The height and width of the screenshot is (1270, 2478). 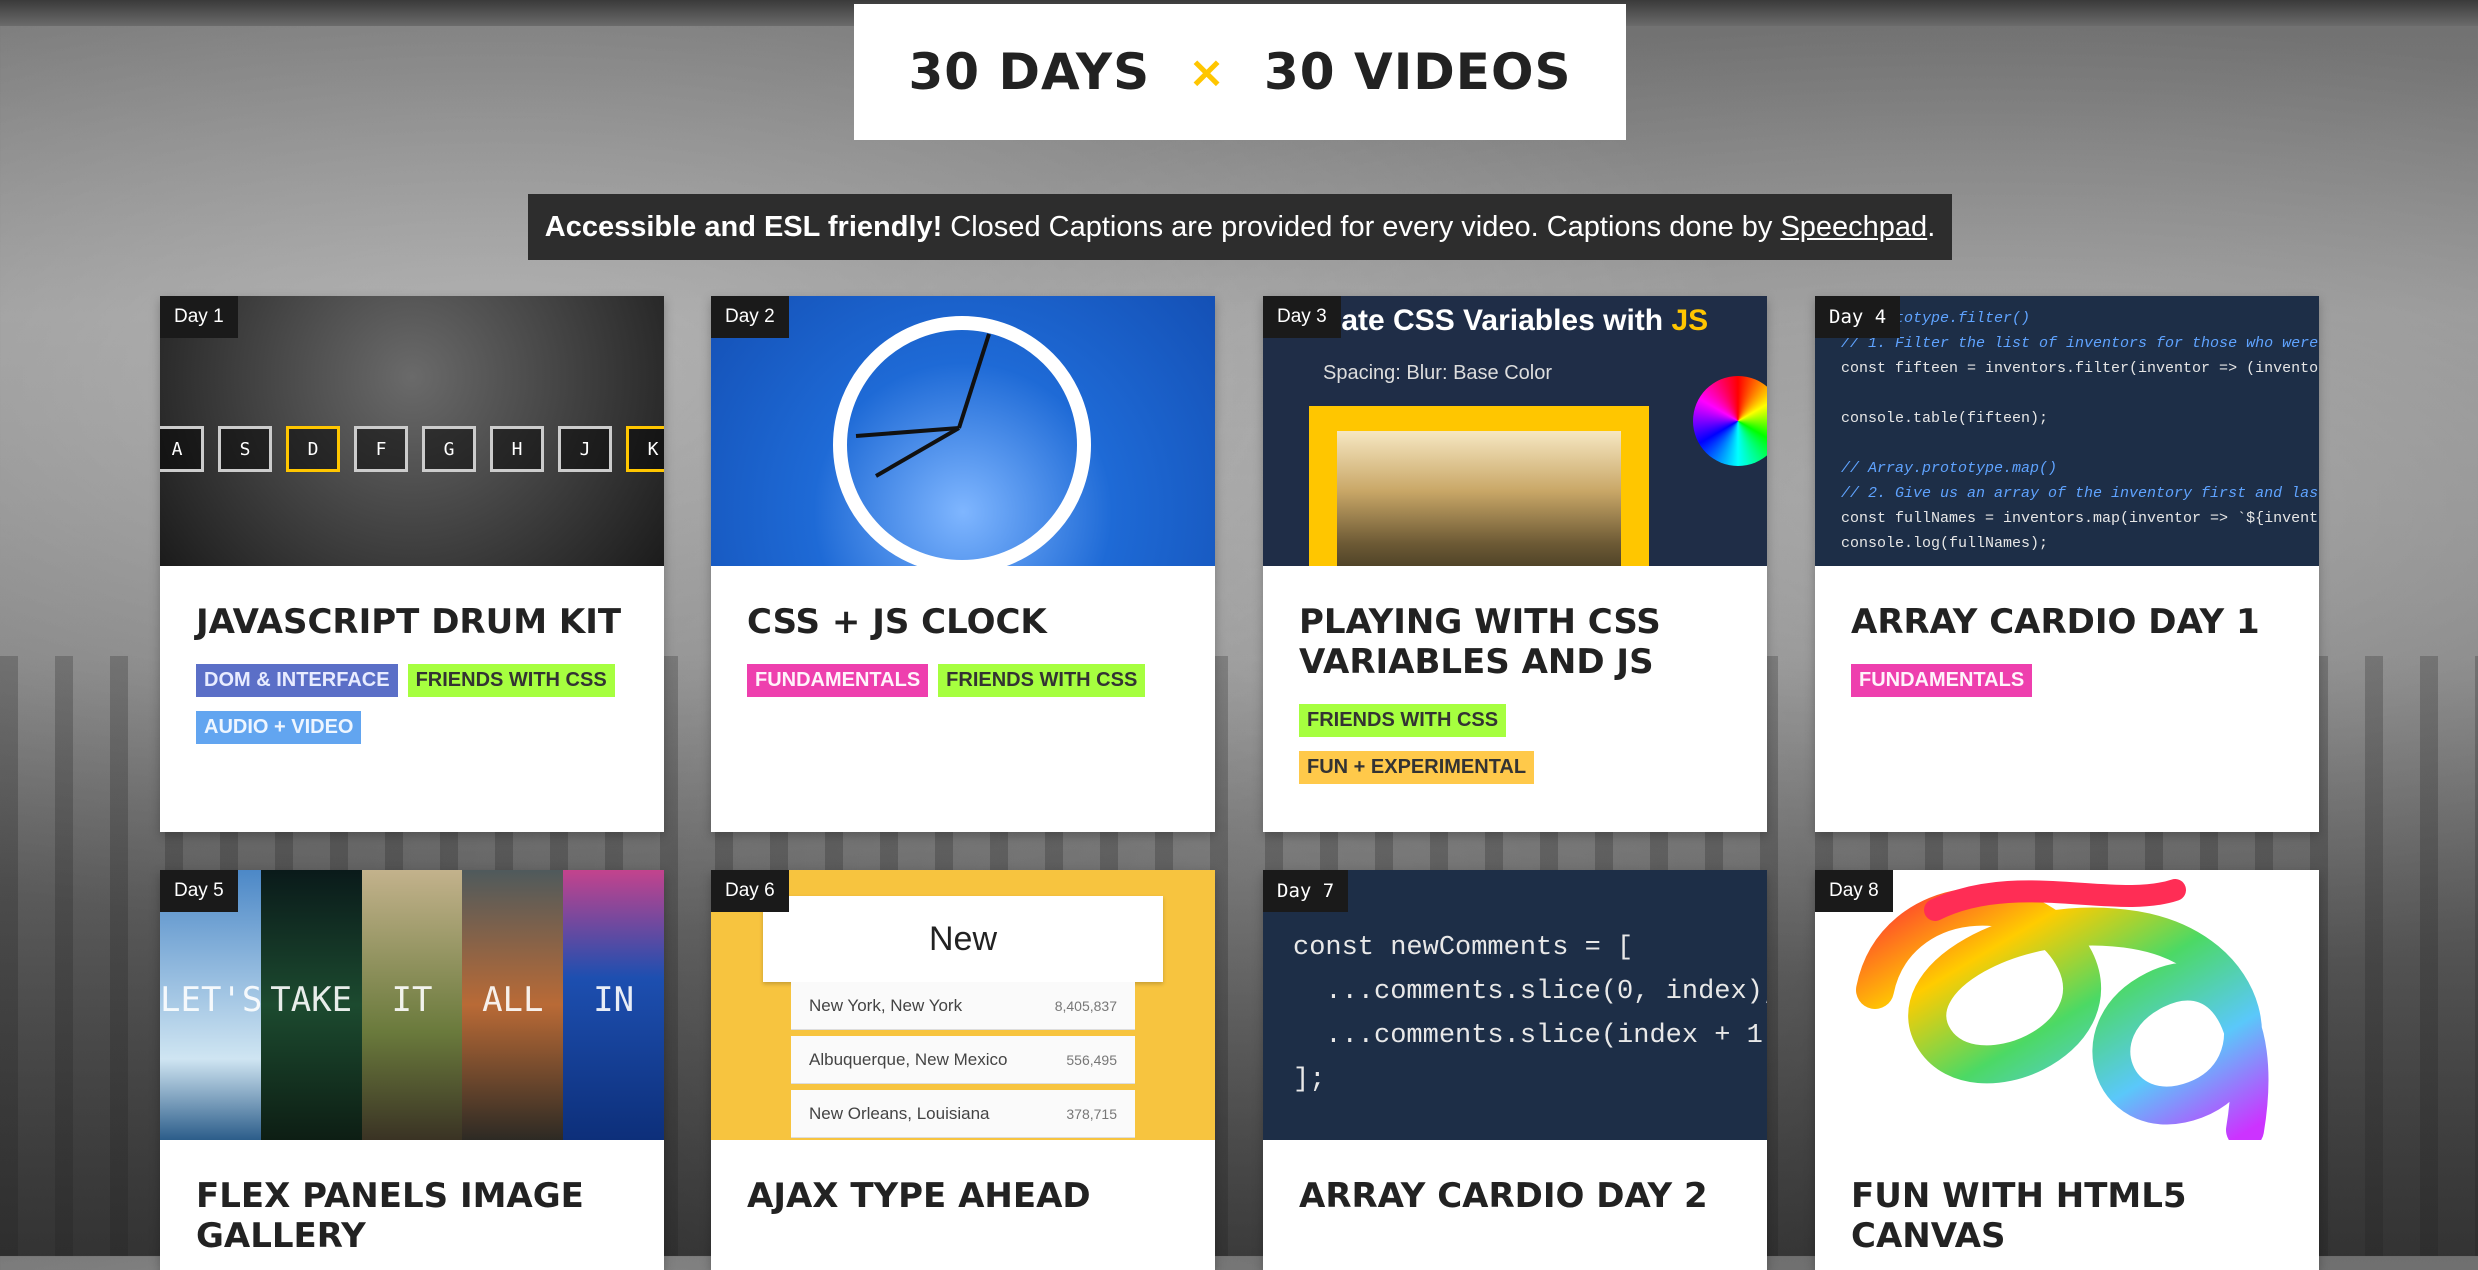 What do you see at coordinates (750, 891) in the screenshot?
I see `day-badge: Day 6` at bounding box center [750, 891].